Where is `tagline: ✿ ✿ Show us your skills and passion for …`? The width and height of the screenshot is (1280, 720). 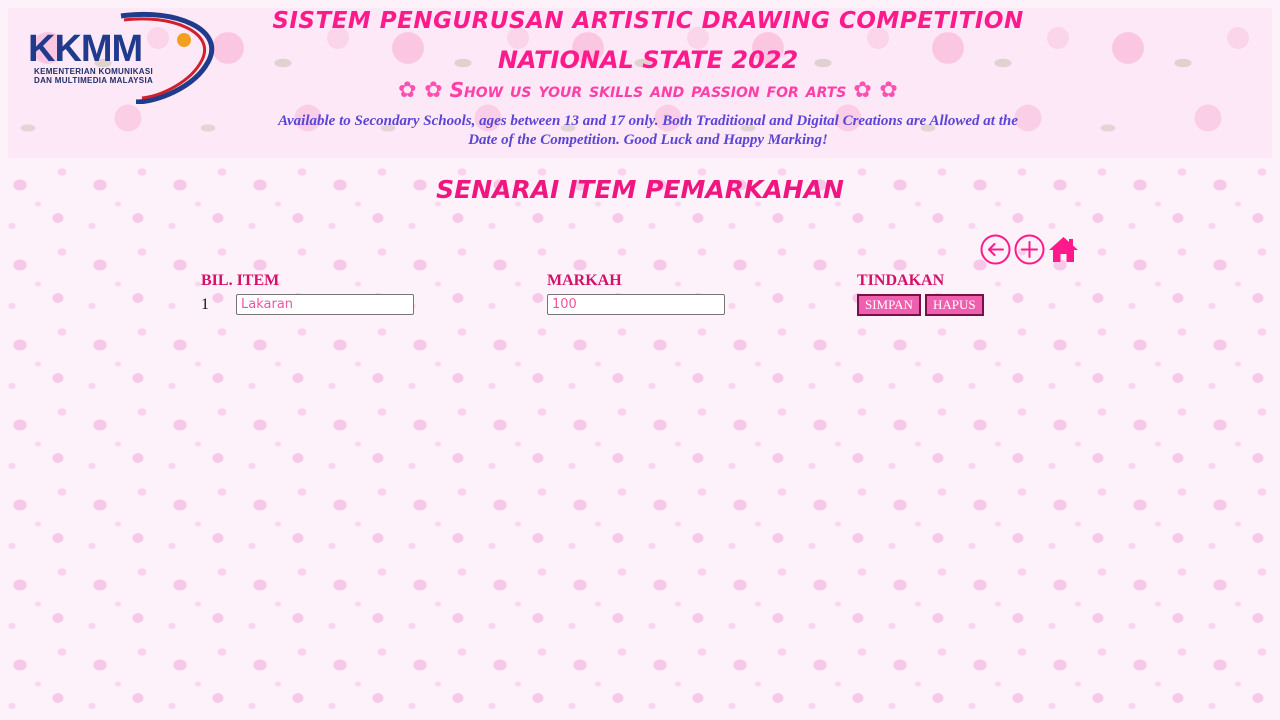
tagline: ✿ ✿ Show us your skills and passion for … is located at coordinates (648, 90).